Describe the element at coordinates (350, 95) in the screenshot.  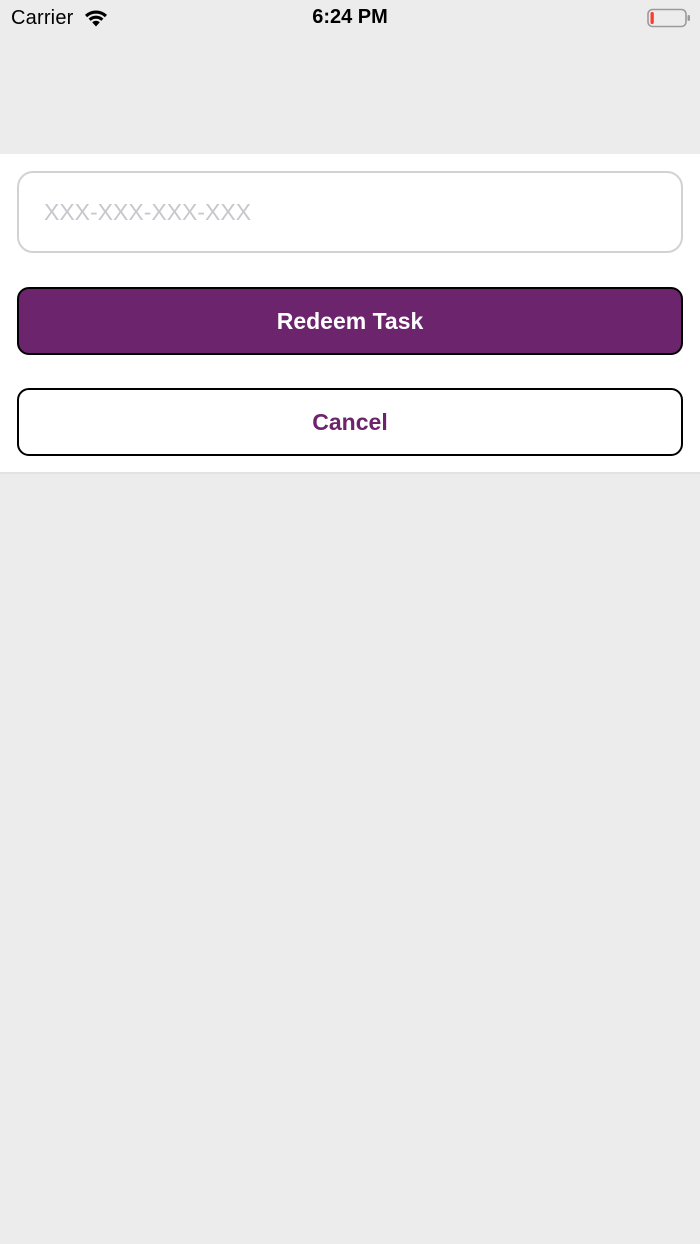
I see `navigation-bar` at that location.